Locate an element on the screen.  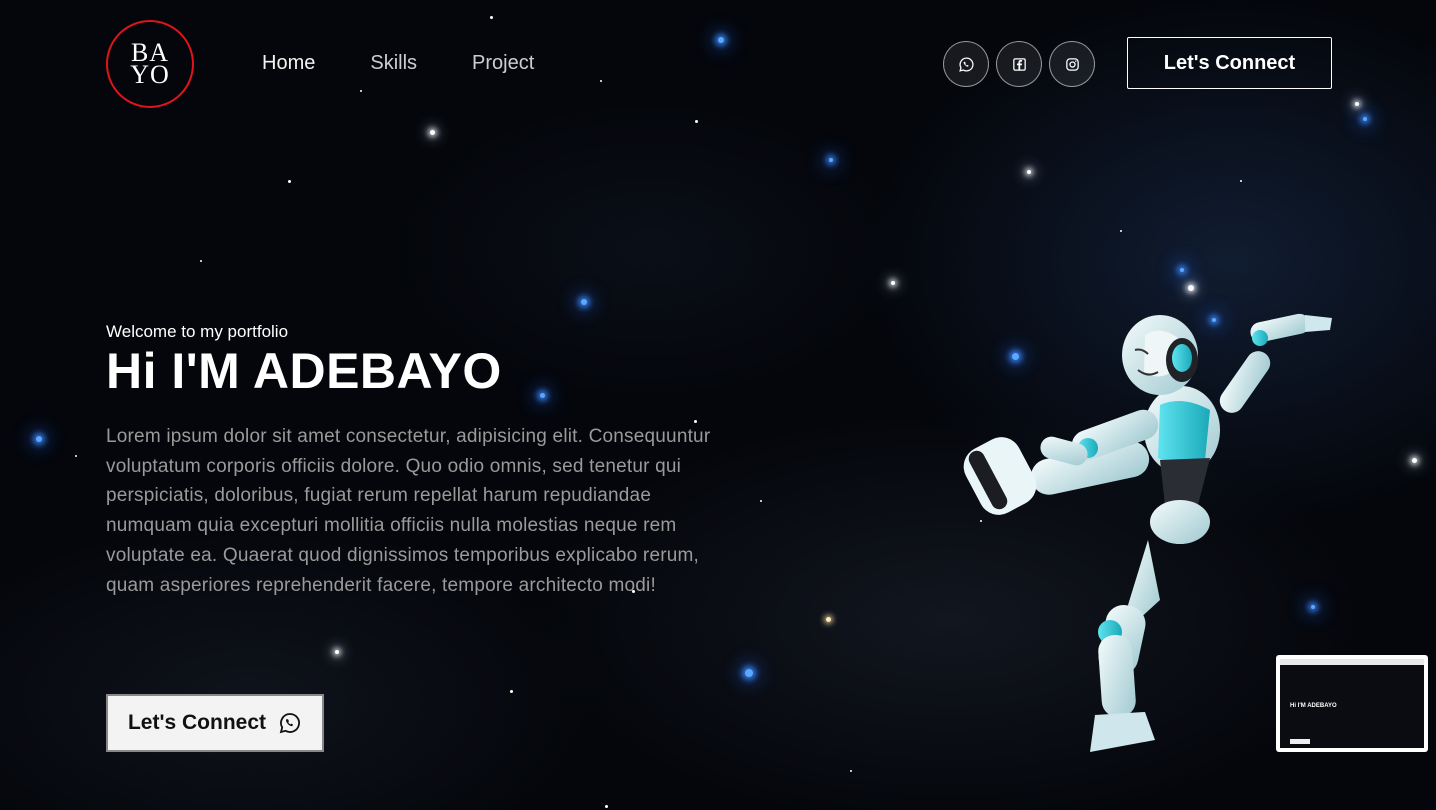
hero-title: Hi I'M ADEBAYO is located at coordinates (304, 371).